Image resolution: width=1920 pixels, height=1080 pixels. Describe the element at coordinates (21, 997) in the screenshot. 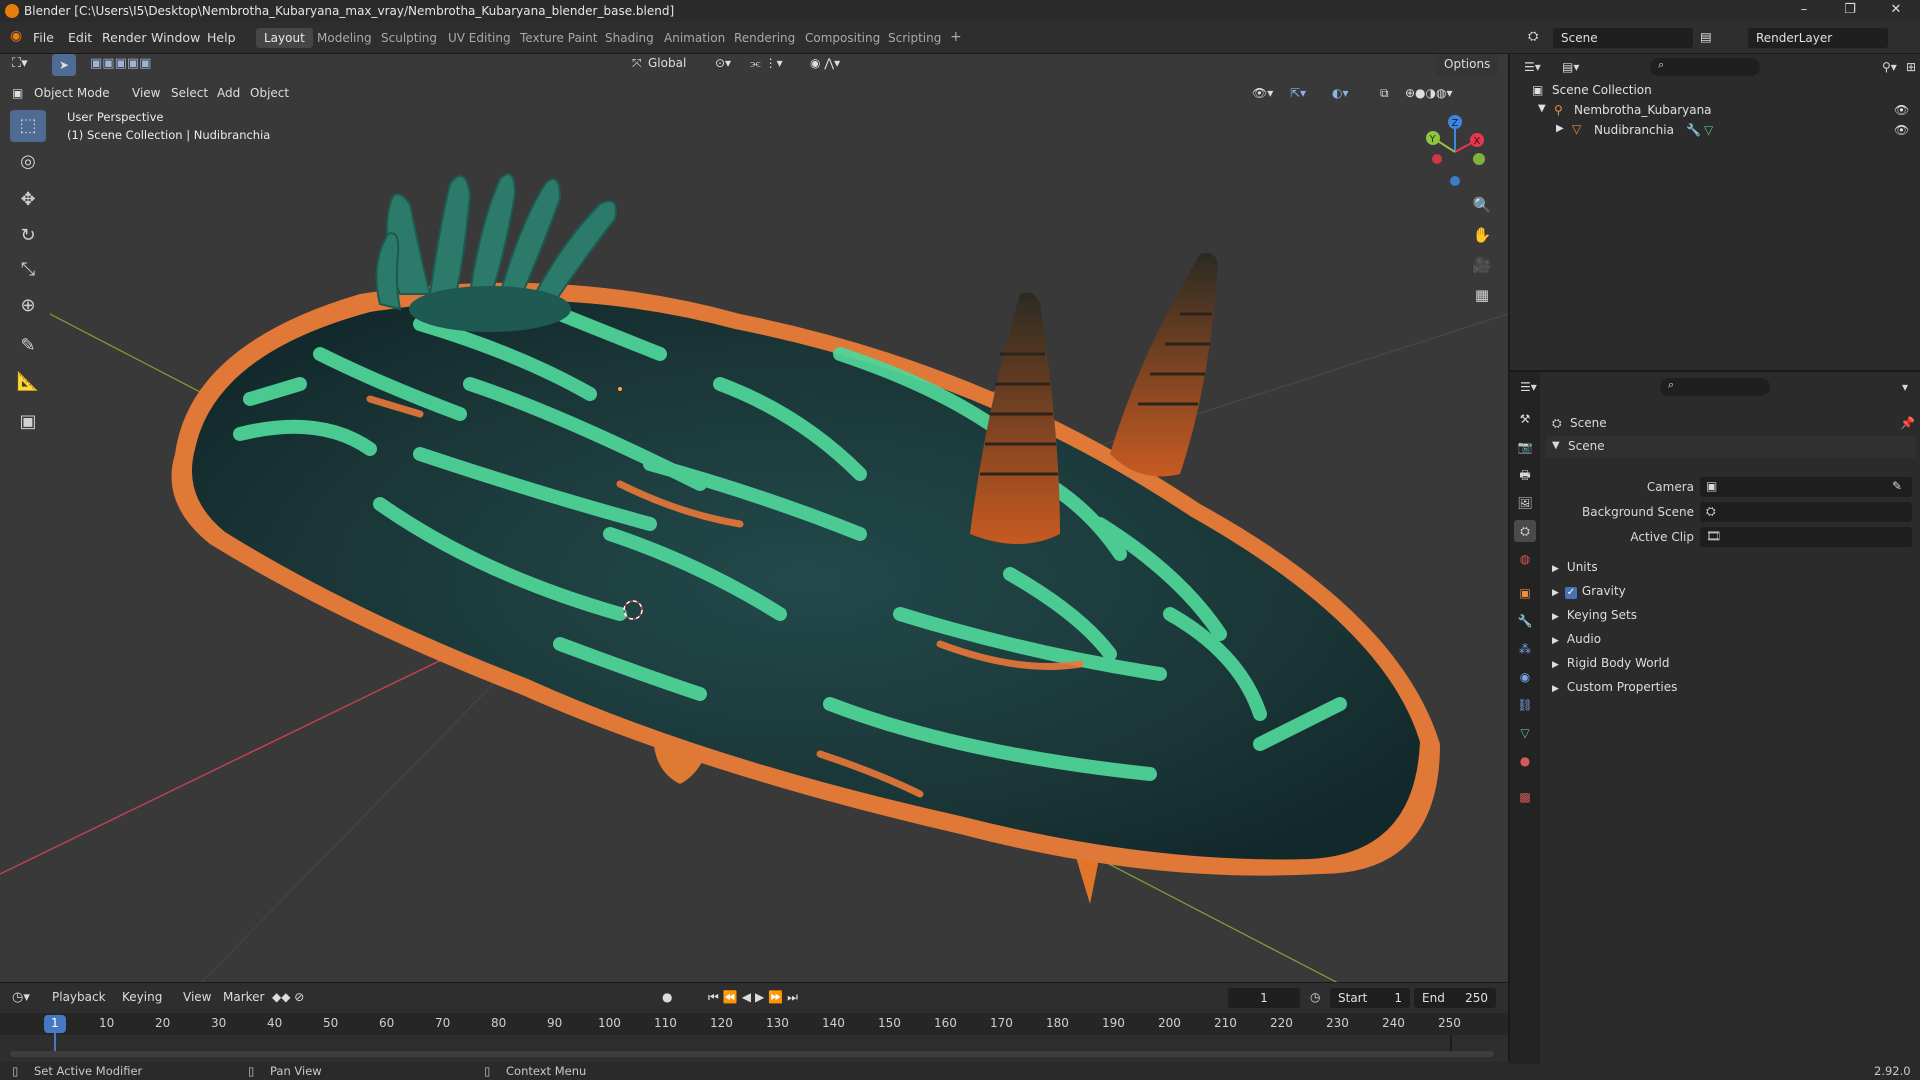

I see `timeline-editor-icon: ◷▾` at that location.